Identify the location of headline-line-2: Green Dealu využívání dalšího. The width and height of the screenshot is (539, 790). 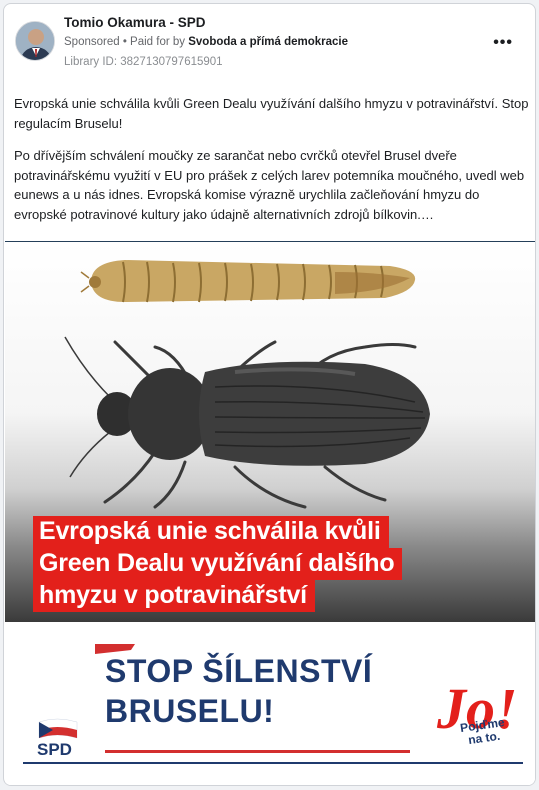
(218, 564).